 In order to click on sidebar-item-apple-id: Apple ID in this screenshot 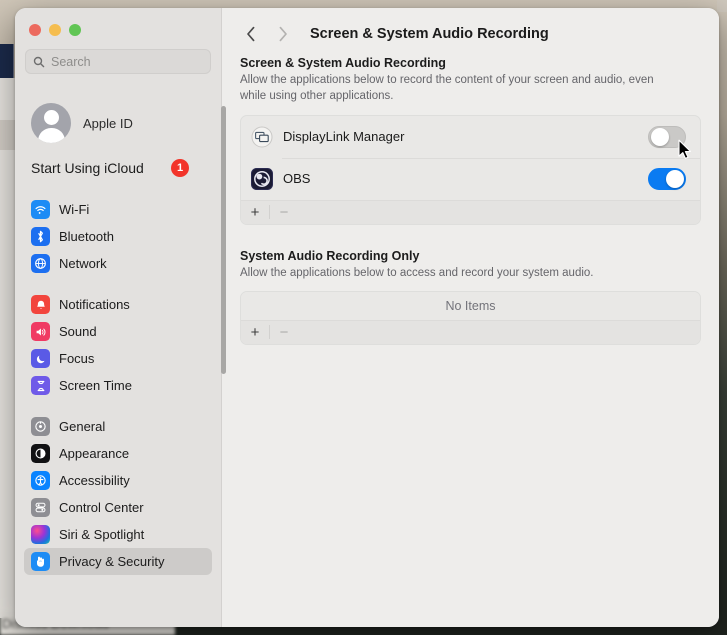, I will do `click(118, 120)`.